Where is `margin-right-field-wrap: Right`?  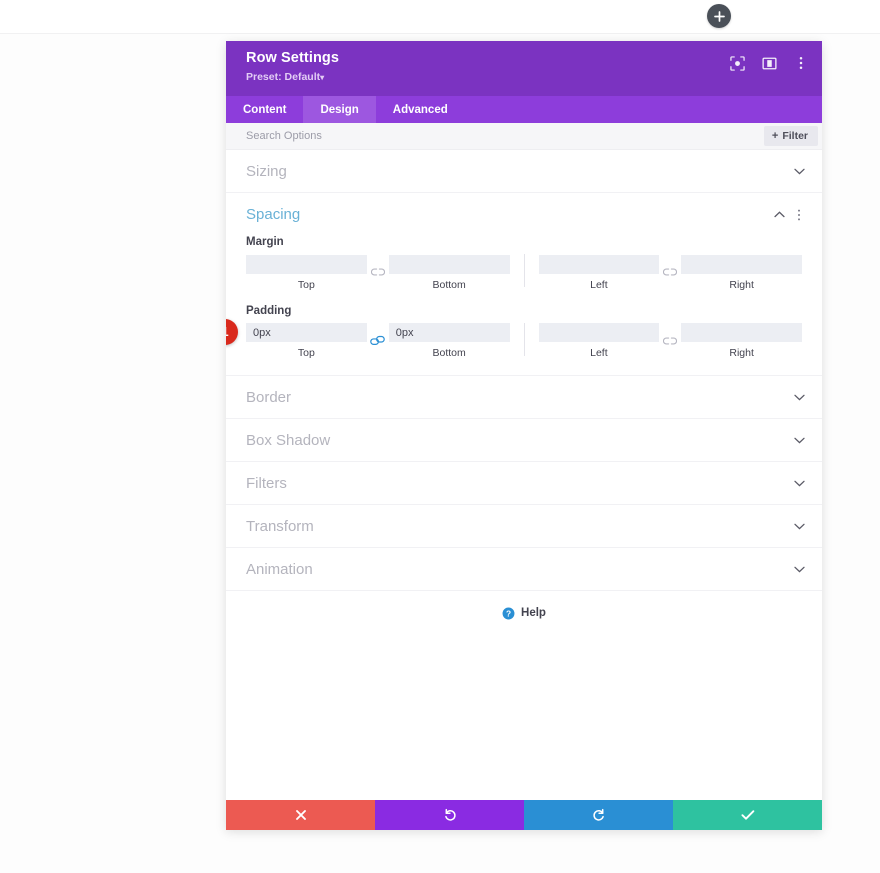
margin-right-field-wrap: Right is located at coordinates (741, 272).